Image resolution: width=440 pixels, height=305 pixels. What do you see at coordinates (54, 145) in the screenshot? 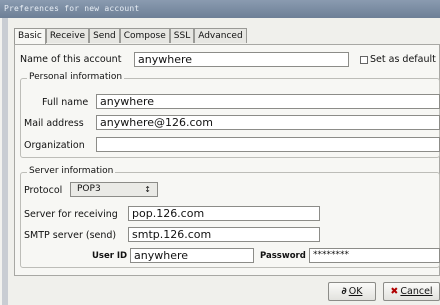
I see `organization-label: Organization` at bounding box center [54, 145].